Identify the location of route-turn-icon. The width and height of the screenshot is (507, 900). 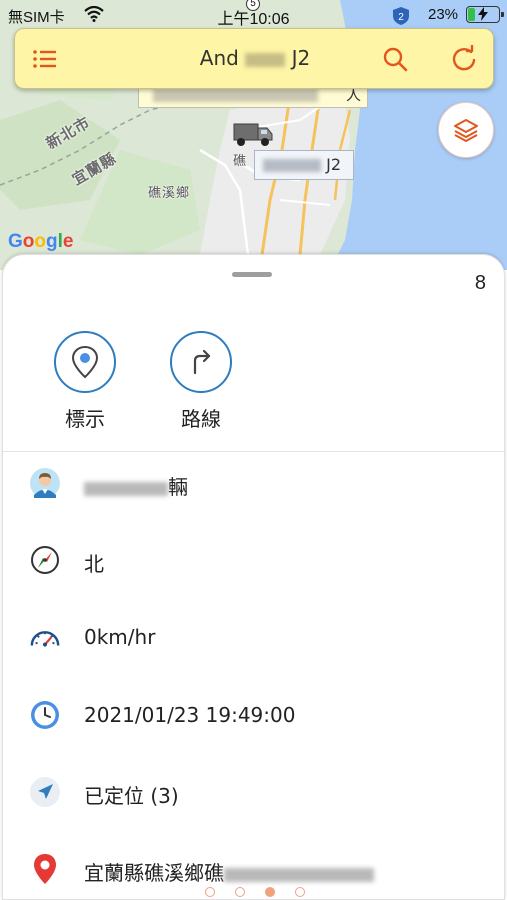
(202, 362).